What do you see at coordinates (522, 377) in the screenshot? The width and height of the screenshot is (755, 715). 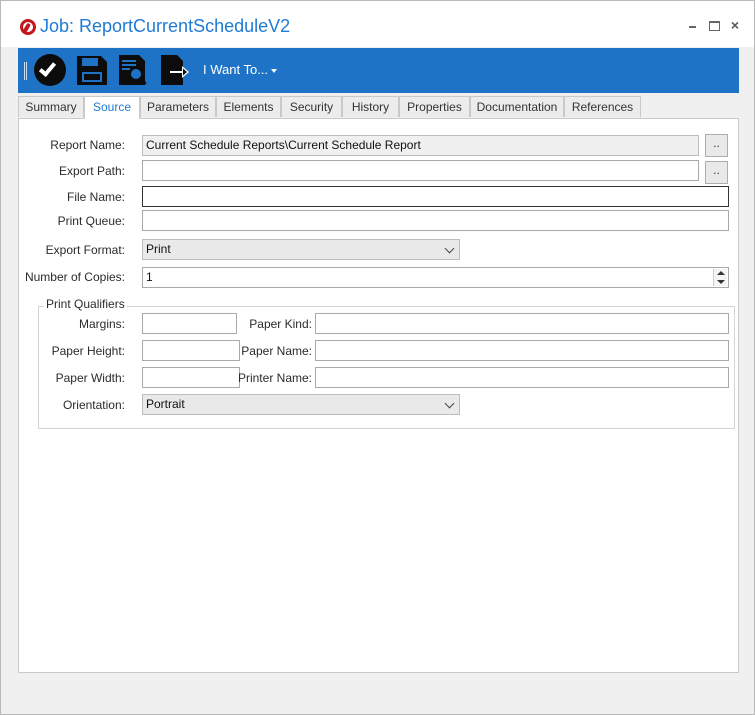 I see `printer-name-field` at bounding box center [522, 377].